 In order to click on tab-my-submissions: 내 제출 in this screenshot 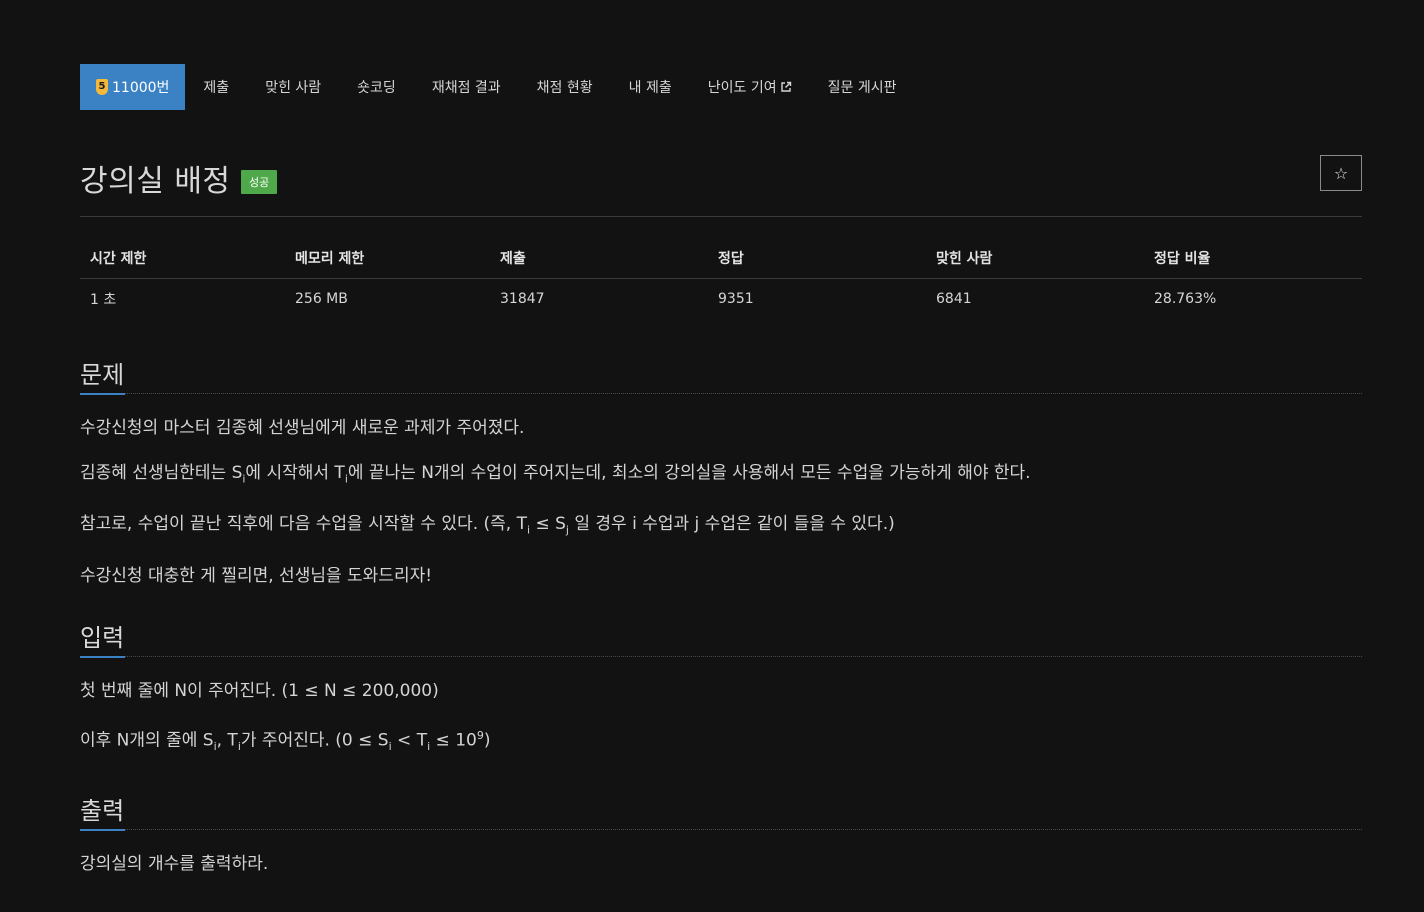, I will do `click(650, 87)`.